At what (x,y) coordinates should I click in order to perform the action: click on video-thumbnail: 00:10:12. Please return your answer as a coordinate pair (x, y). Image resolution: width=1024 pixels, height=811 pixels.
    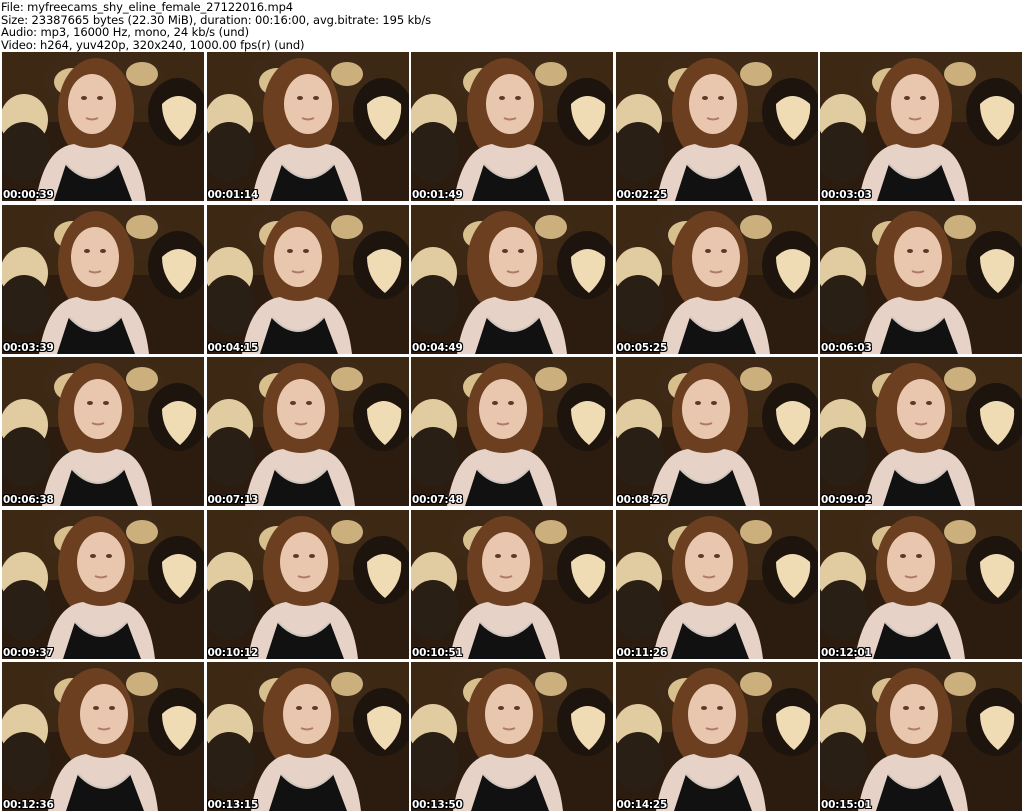
    Looking at the image, I should click on (307, 584).